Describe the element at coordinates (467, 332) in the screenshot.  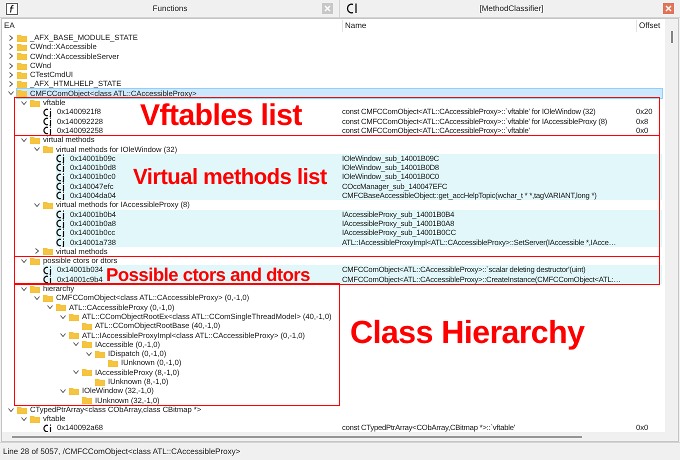
I see `annotation-label: Class Hierarchy` at that location.